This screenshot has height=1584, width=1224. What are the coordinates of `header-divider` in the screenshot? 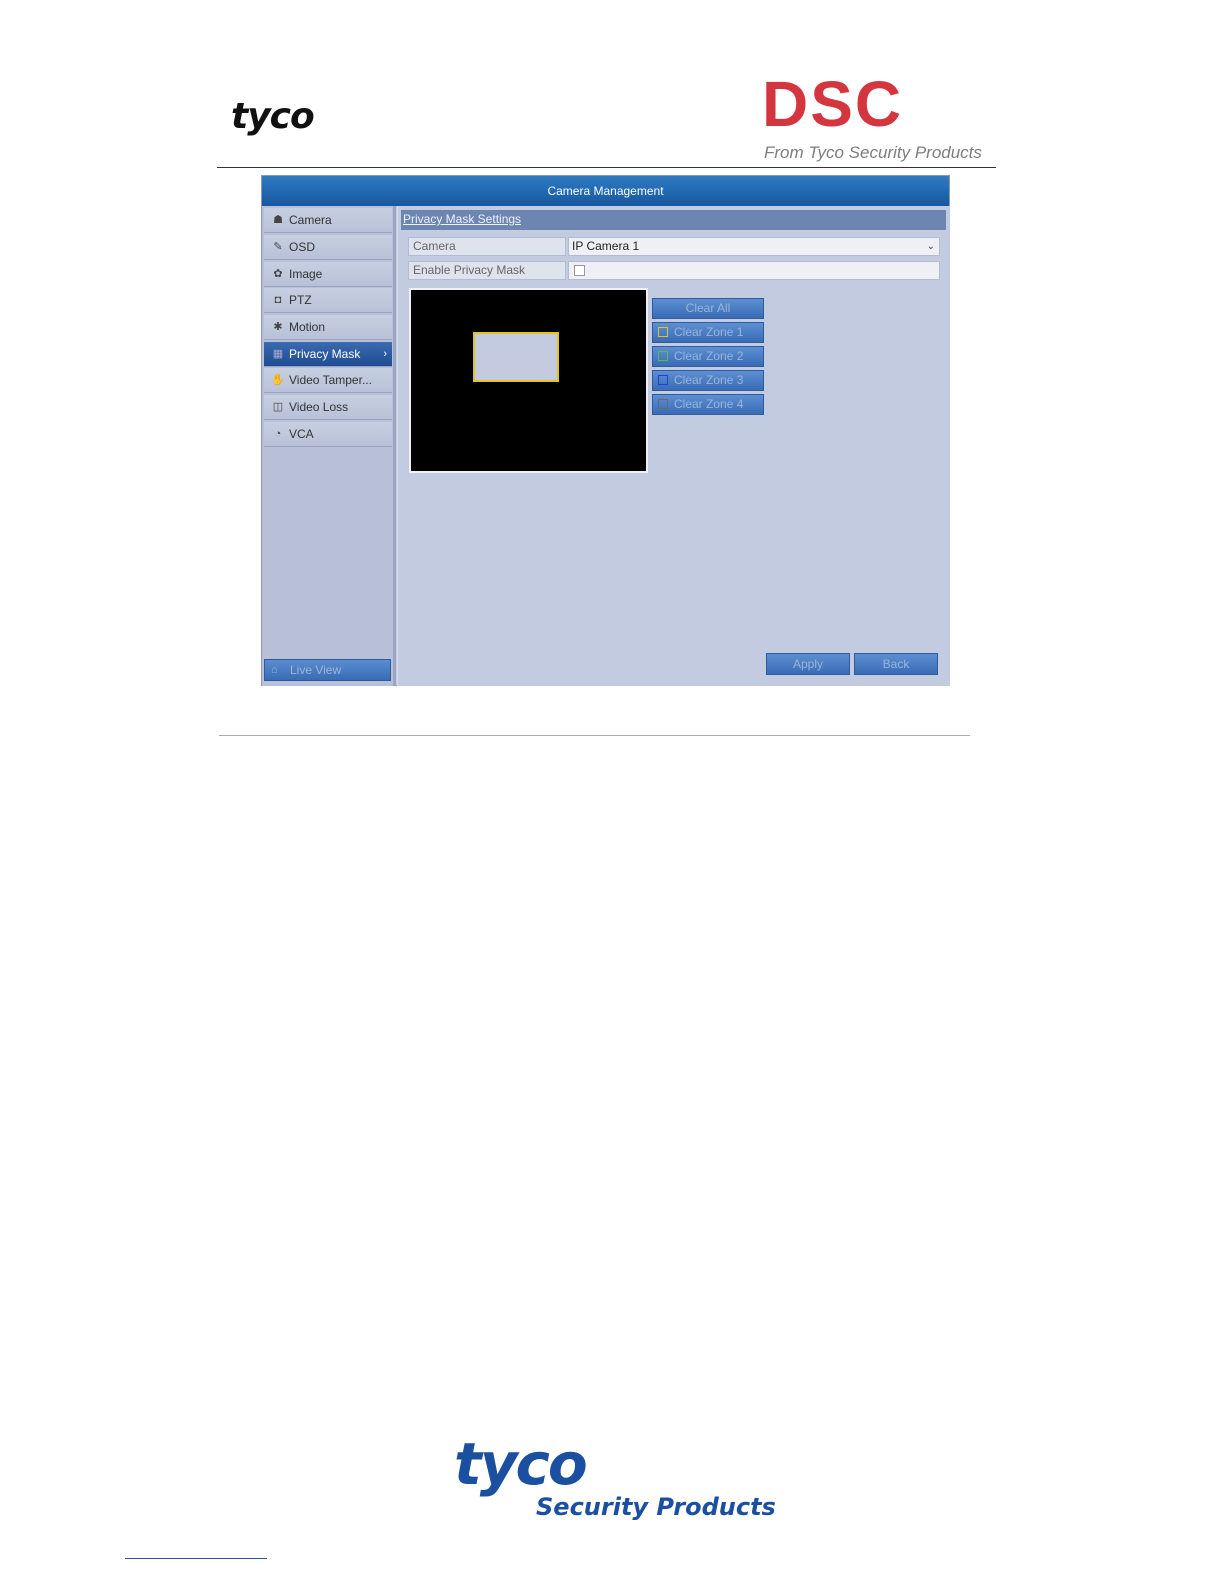 It's located at (606, 167).